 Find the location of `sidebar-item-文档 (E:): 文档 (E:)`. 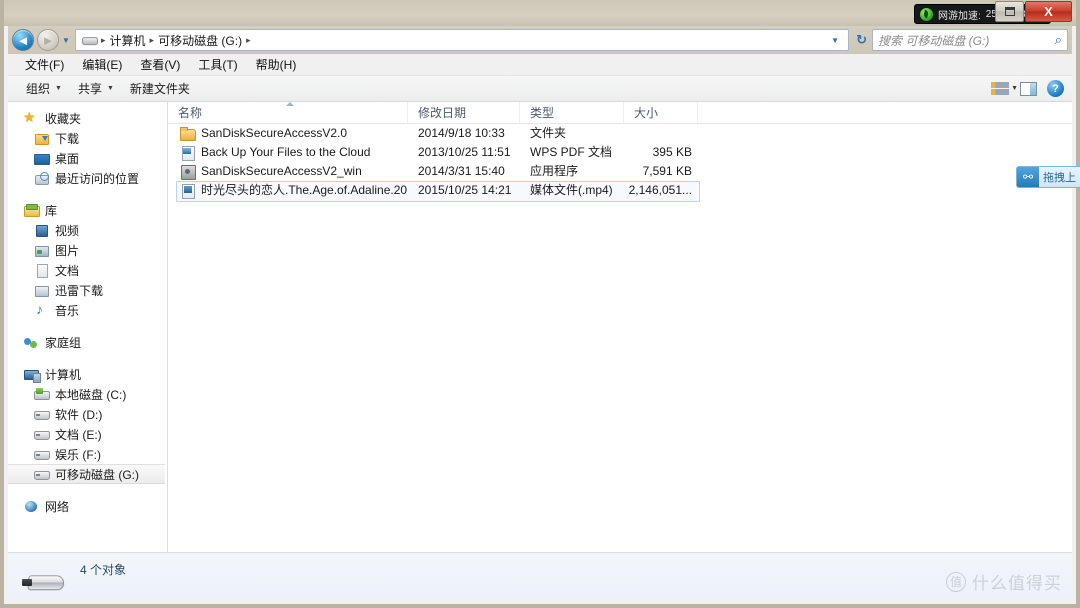

sidebar-item-文档 (E:): 文档 (E:) is located at coordinates (87, 434).